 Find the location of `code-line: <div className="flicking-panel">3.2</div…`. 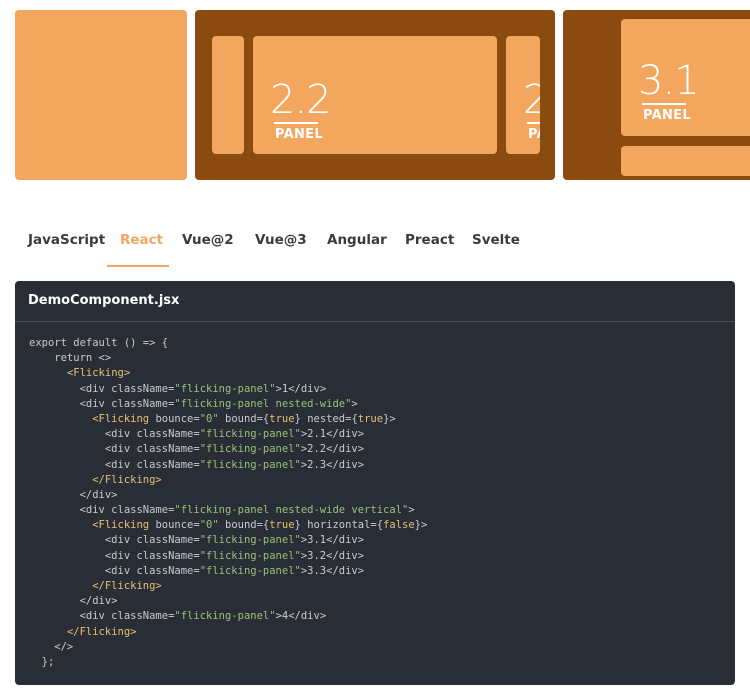

code-line: <div className="flicking-panel">3.2</div… is located at coordinates (197, 555).